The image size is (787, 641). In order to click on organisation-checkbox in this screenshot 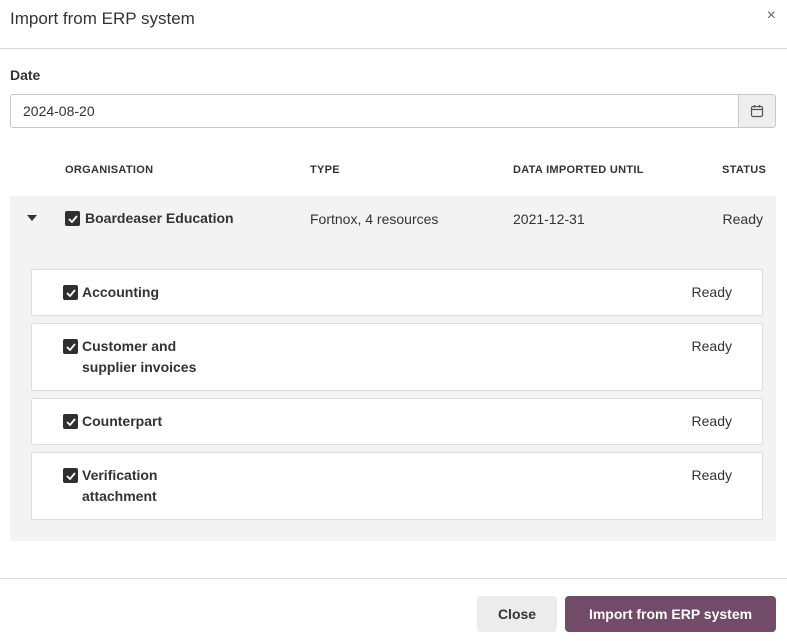, I will do `click(72, 218)`.